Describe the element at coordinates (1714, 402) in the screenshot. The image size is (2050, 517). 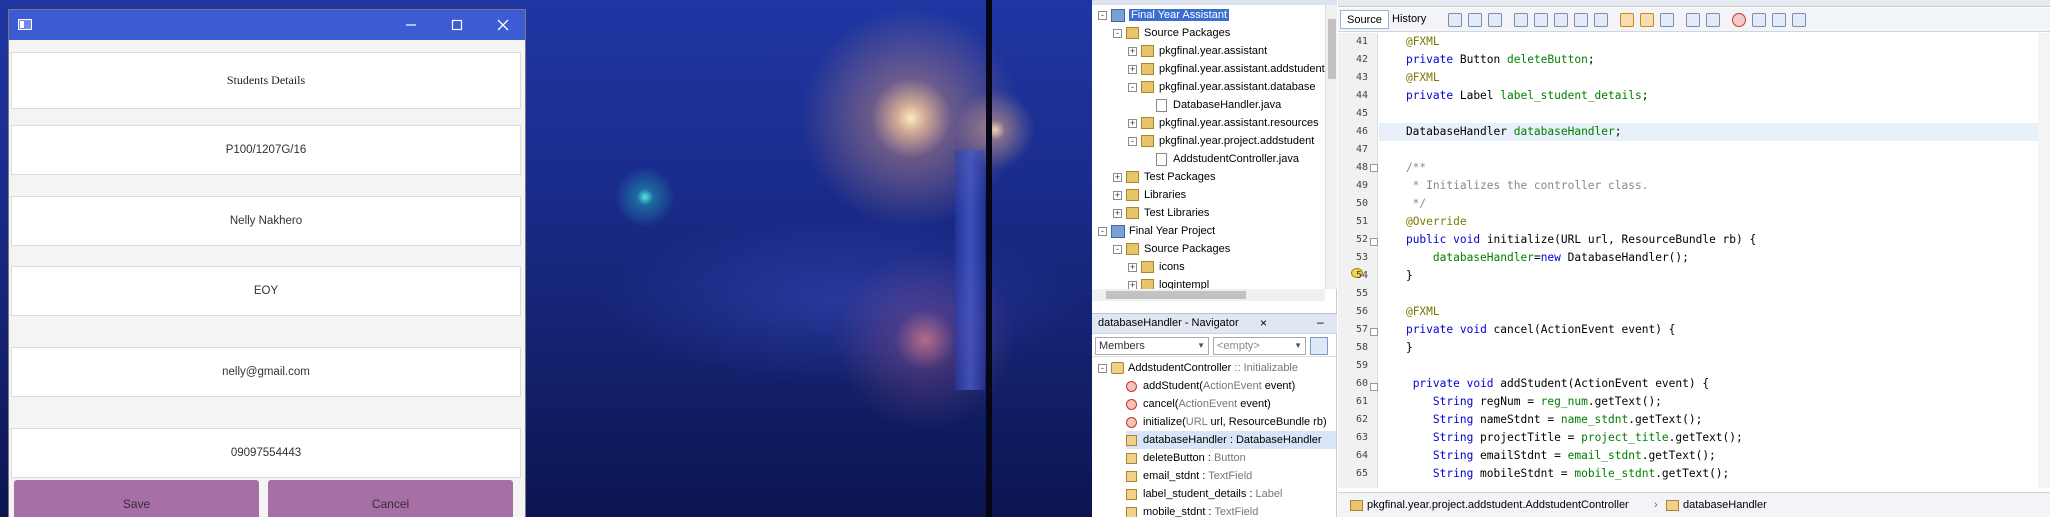
I see `code-line: String regNum = reg_num.getText();` at that location.